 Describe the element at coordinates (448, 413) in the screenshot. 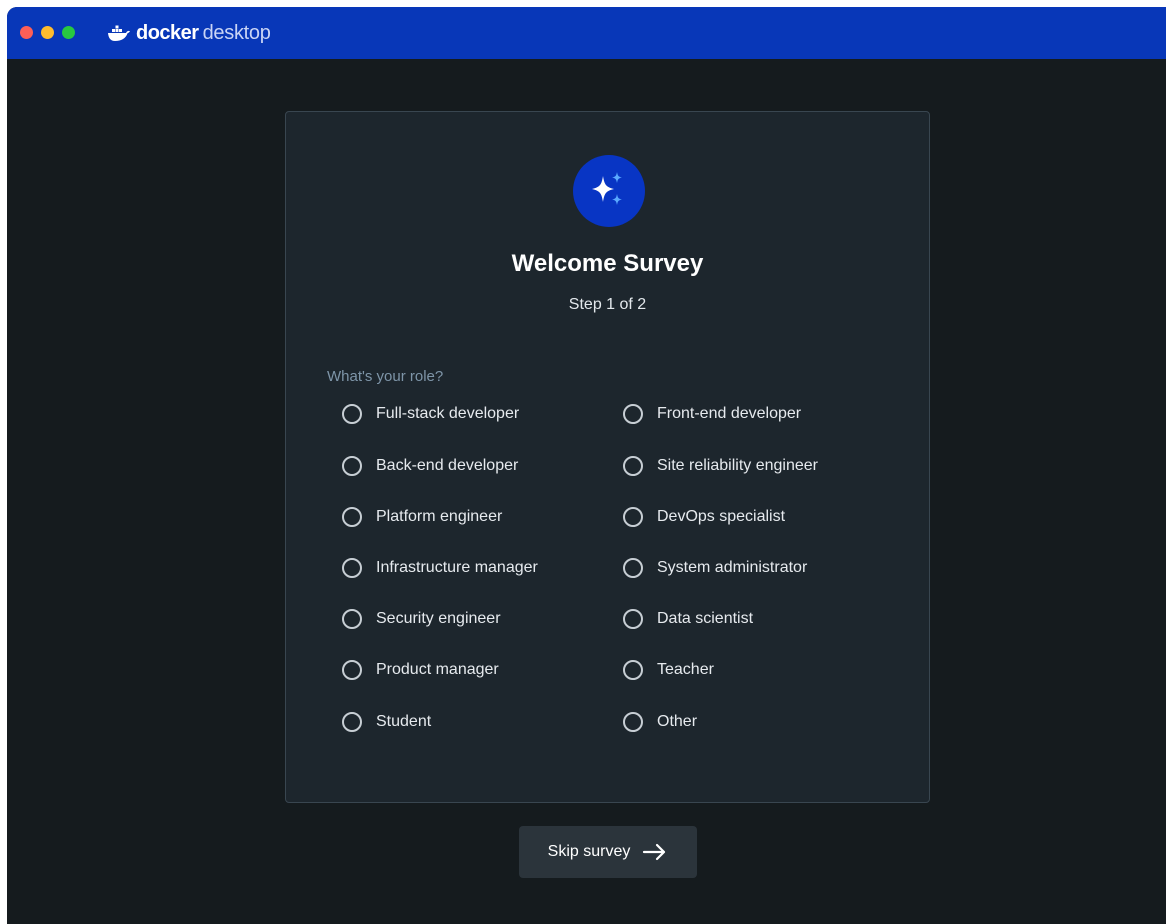

I see `role-option-label: Full-stack developer` at that location.